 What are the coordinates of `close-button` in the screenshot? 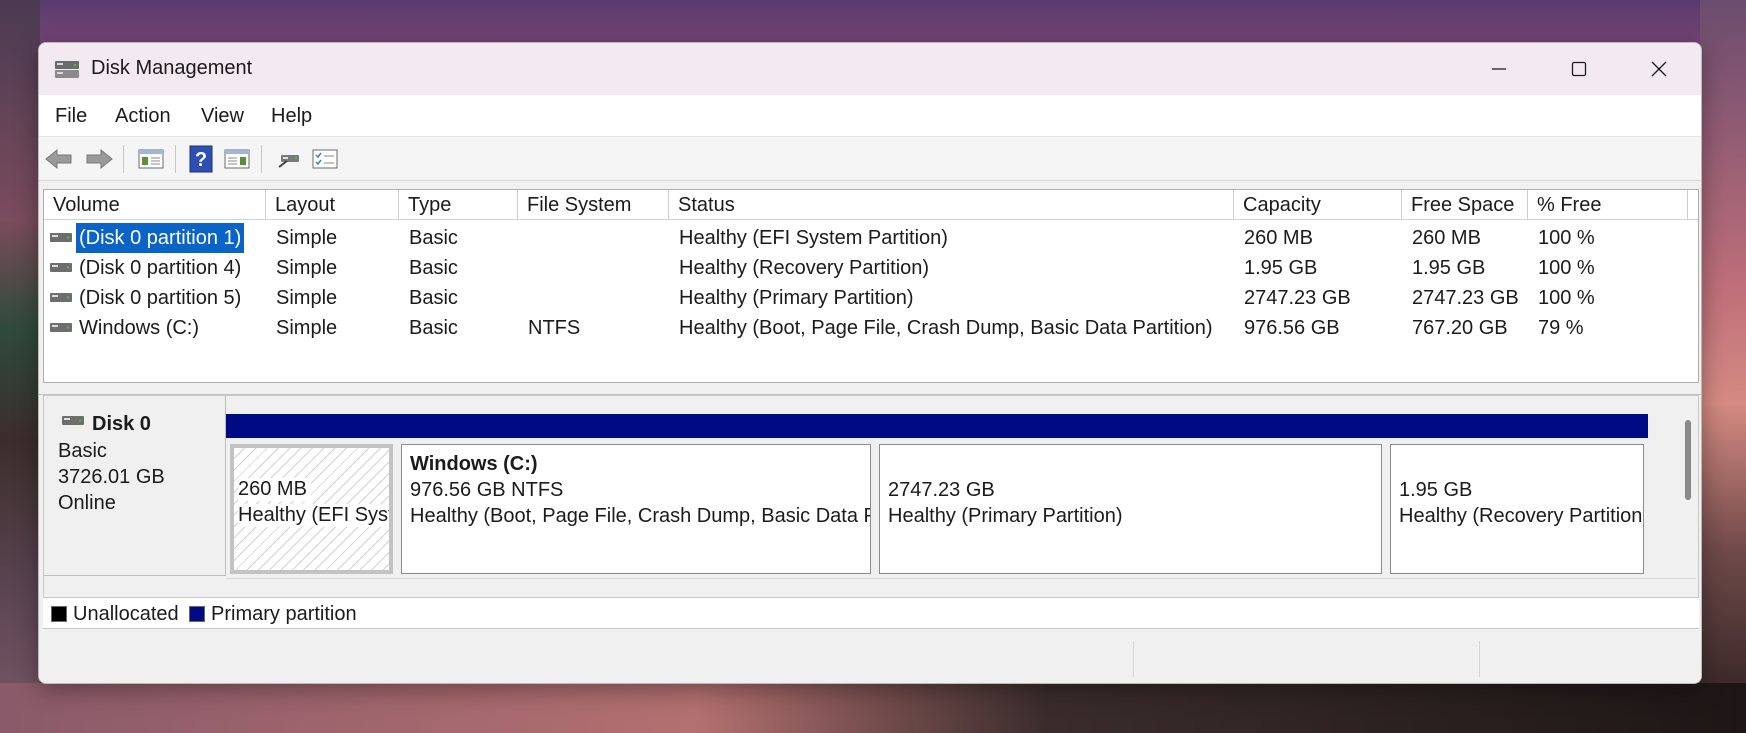 It's located at (1659, 69).